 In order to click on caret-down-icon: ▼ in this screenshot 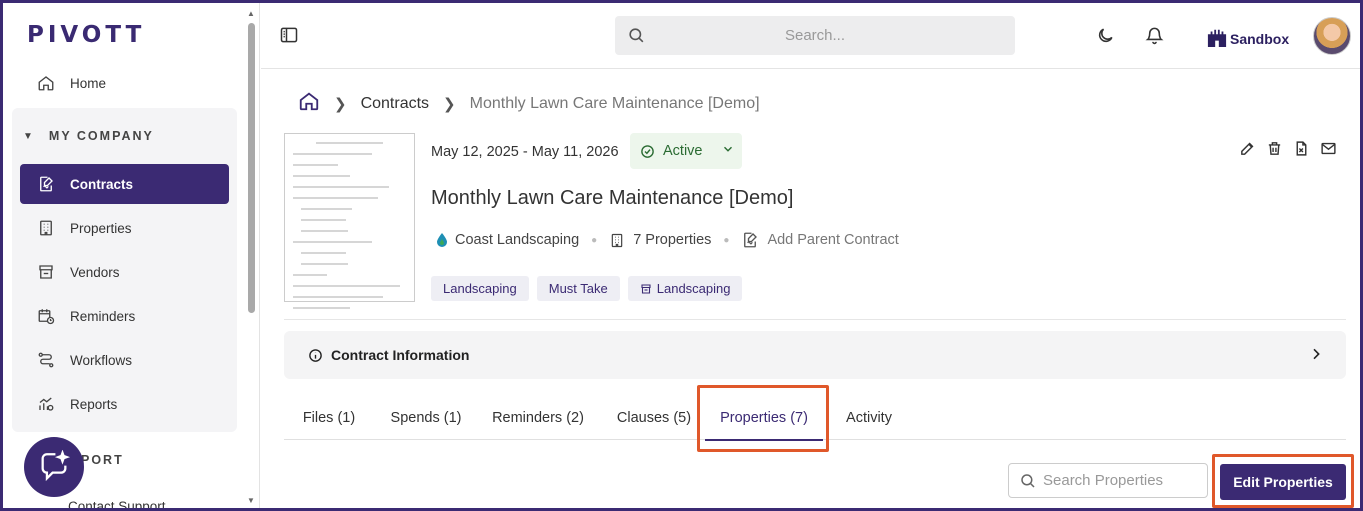, I will do `click(29, 136)`.